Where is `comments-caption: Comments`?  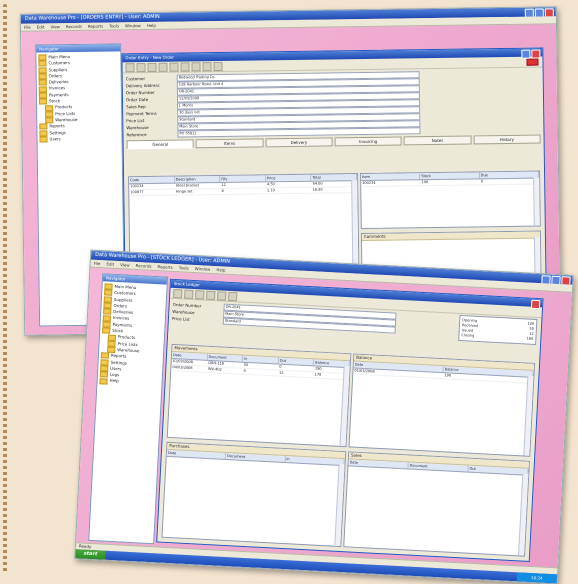
comments-caption: Comments is located at coordinates (450, 236).